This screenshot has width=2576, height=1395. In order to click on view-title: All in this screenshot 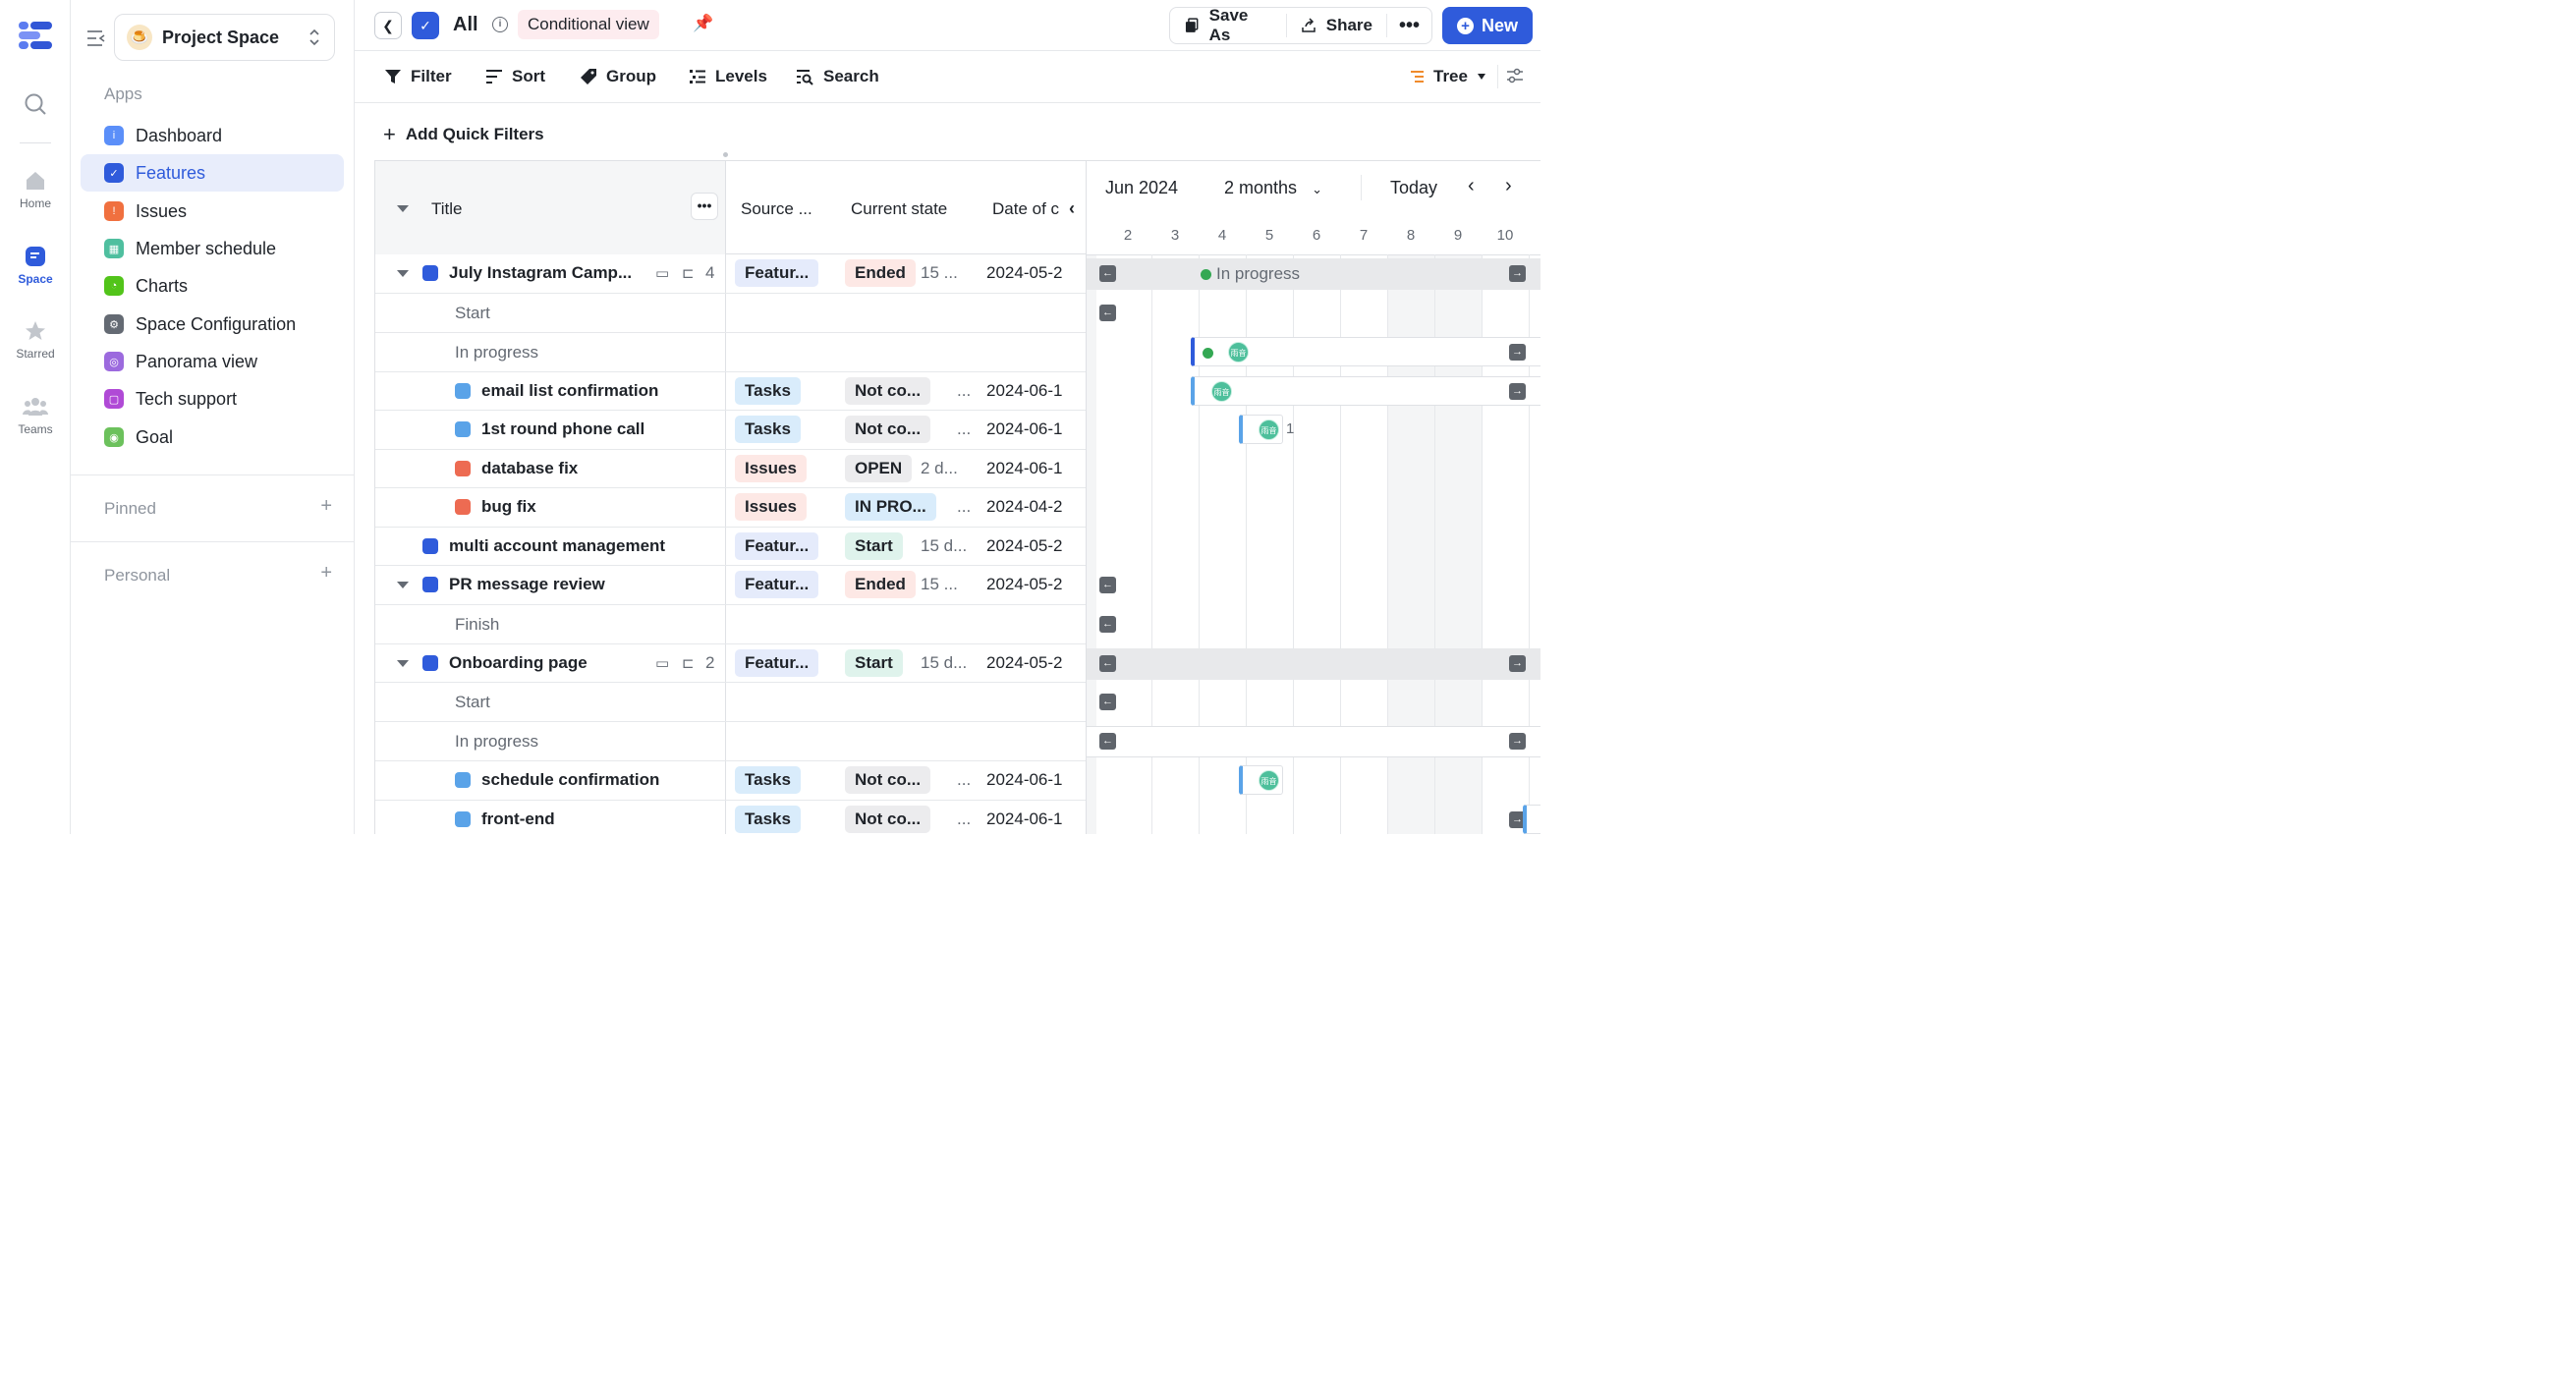, I will do `click(465, 25)`.